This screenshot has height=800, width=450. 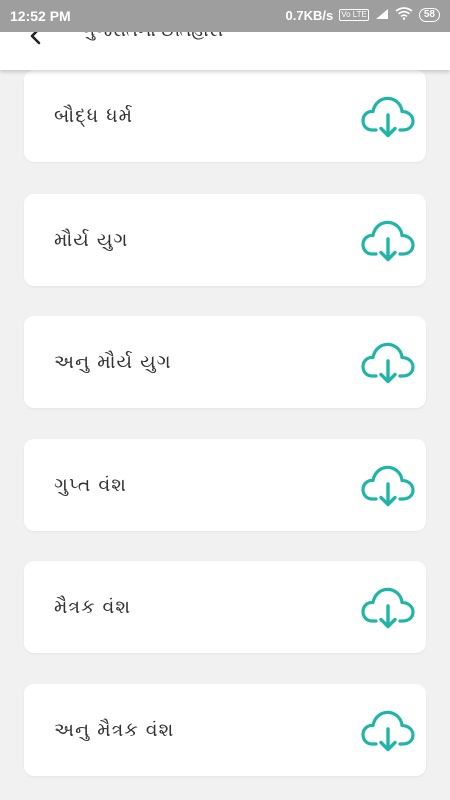 What do you see at coordinates (40, 16) in the screenshot?
I see `status-time: 12:52 PM` at bounding box center [40, 16].